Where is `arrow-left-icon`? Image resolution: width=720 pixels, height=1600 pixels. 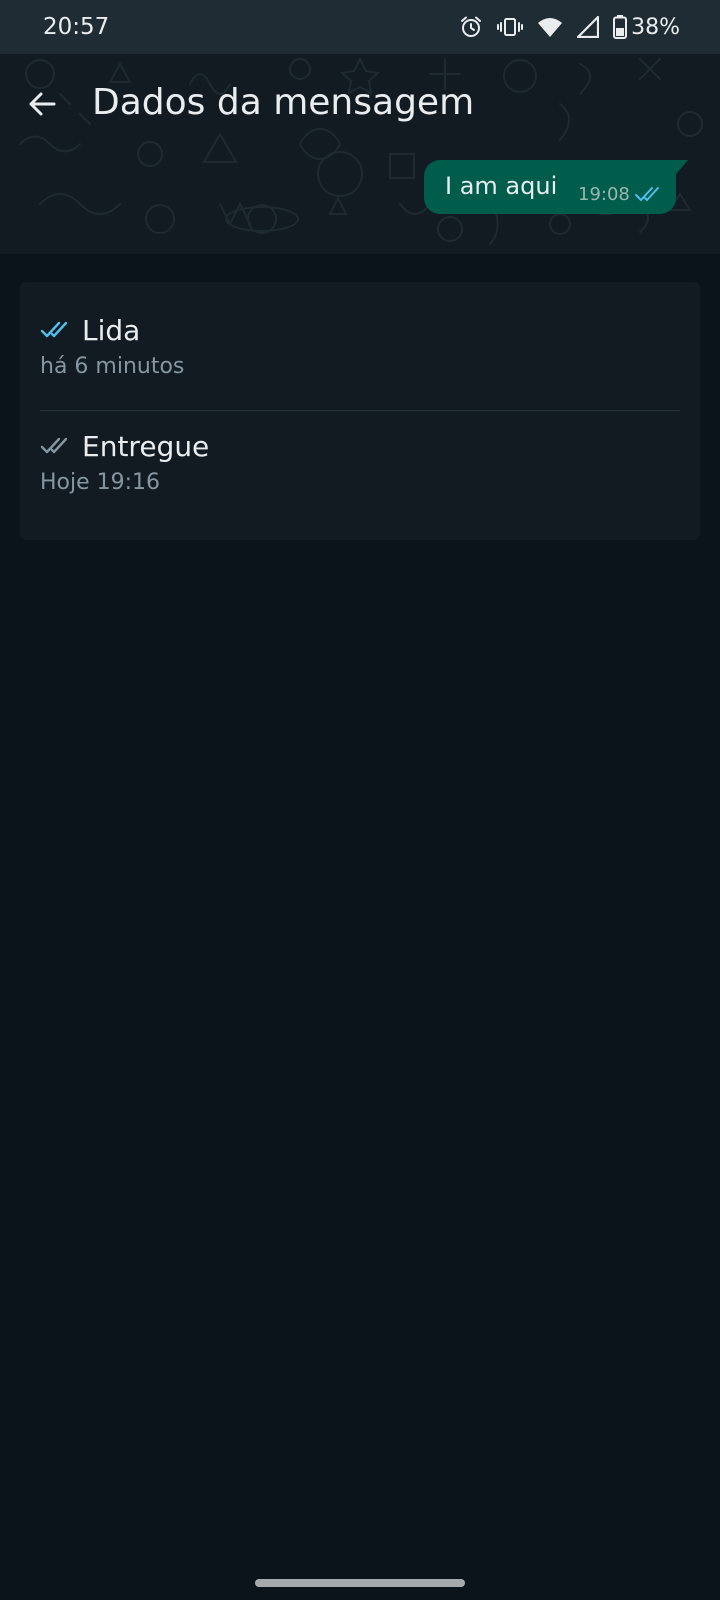
arrow-left-icon is located at coordinates (42, 104).